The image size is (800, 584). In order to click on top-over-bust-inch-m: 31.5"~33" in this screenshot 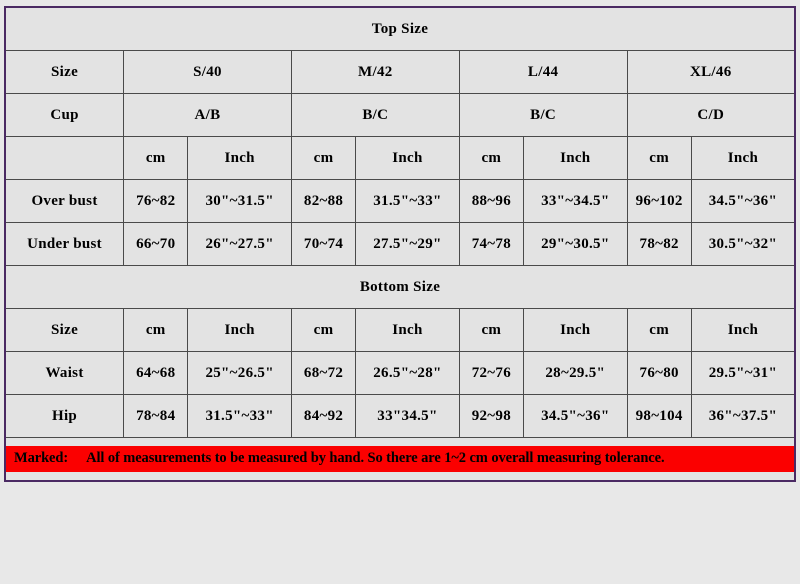, I will do `click(407, 201)`.